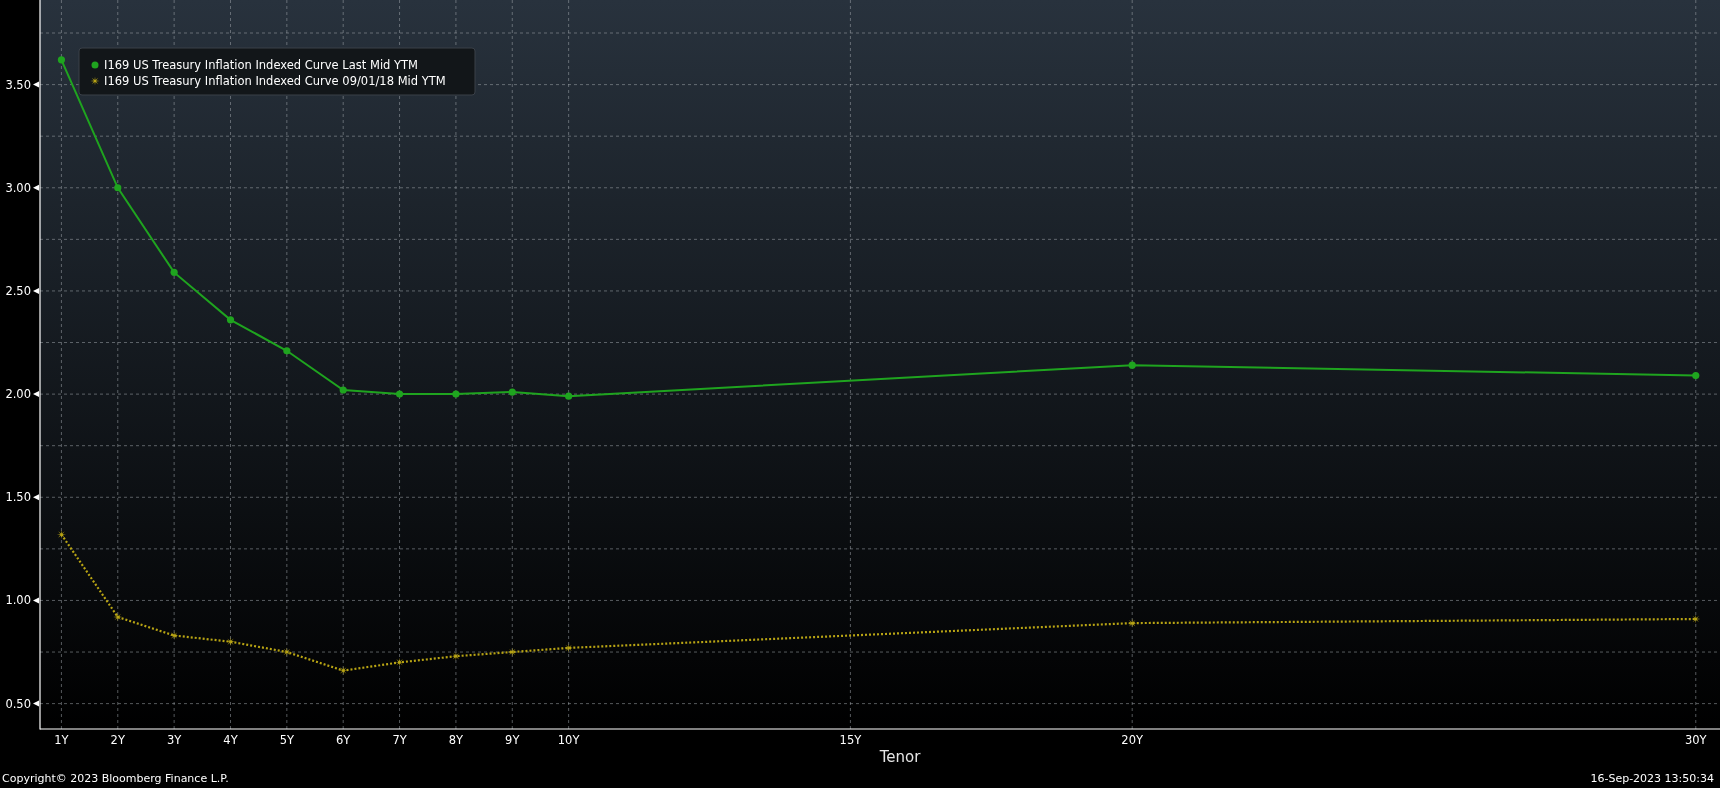 Image resolution: width=1720 pixels, height=788 pixels. What do you see at coordinates (230, 740) in the screenshot?
I see `x-tick-label: 4Y` at bounding box center [230, 740].